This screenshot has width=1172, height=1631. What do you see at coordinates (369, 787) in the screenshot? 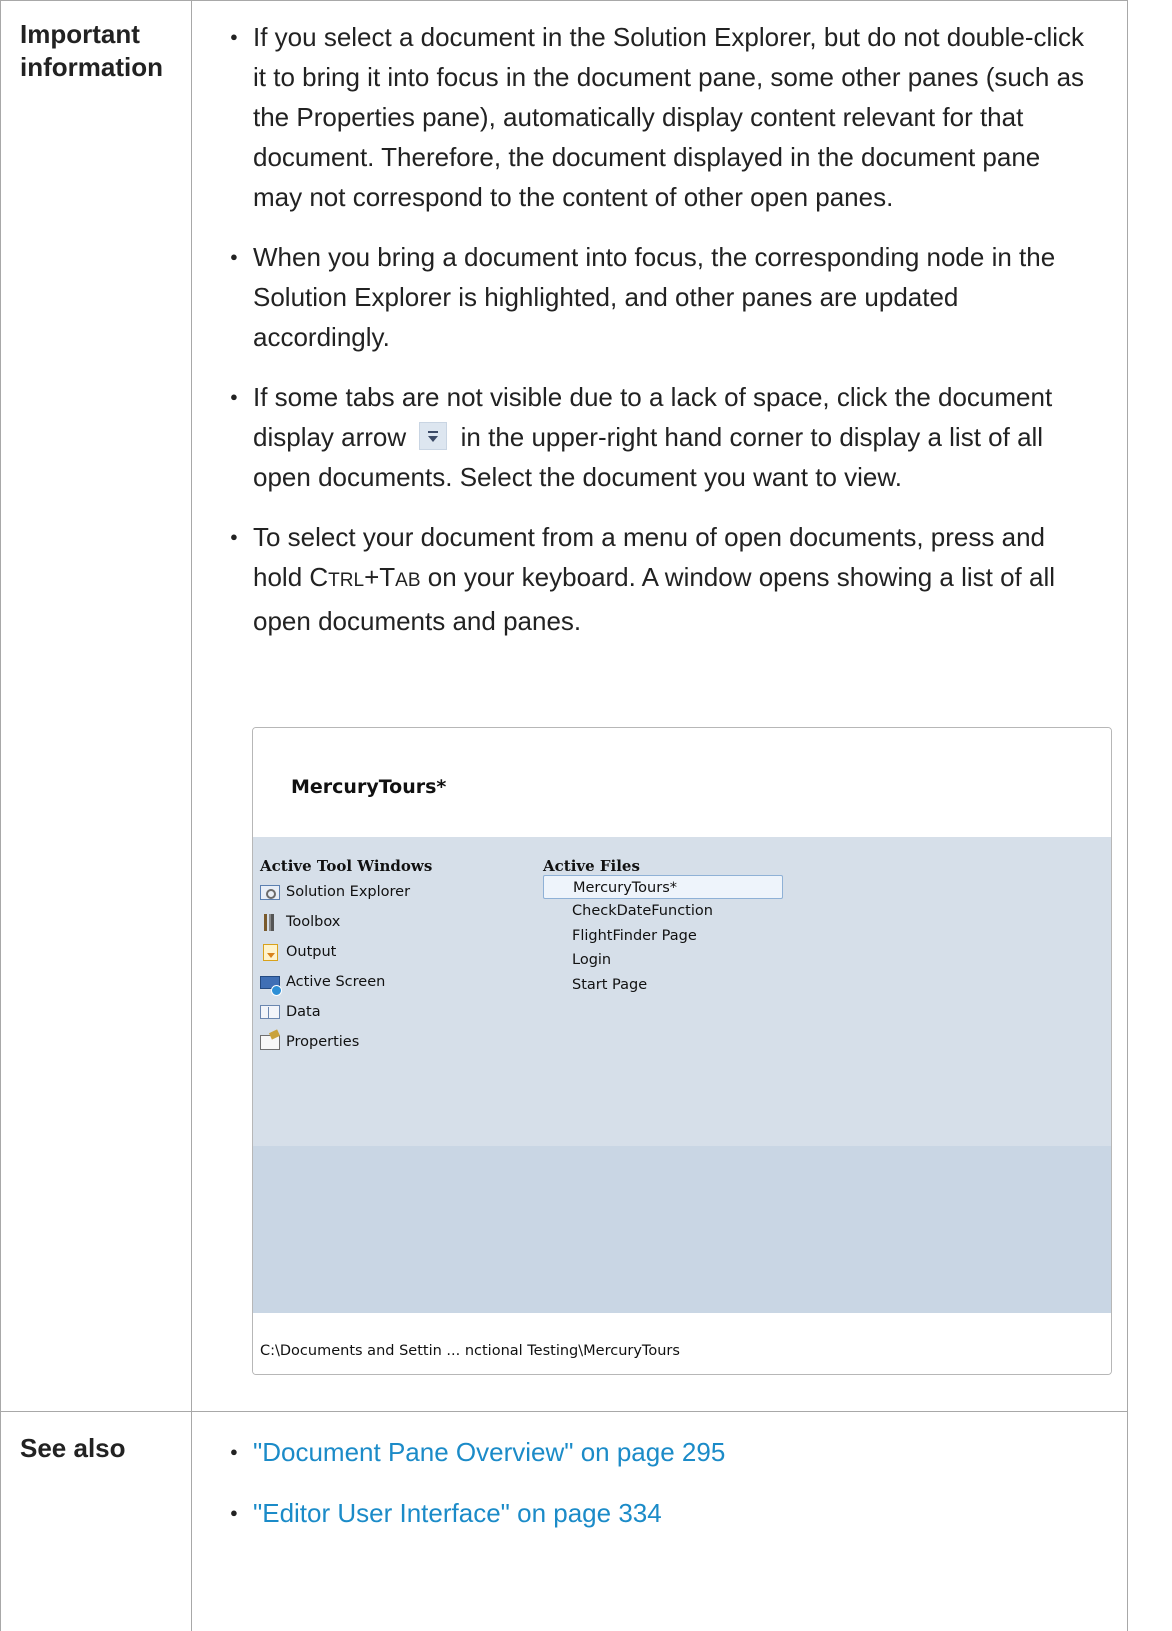
I see `window-title: MercuryTours*` at bounding box center [369, 787].